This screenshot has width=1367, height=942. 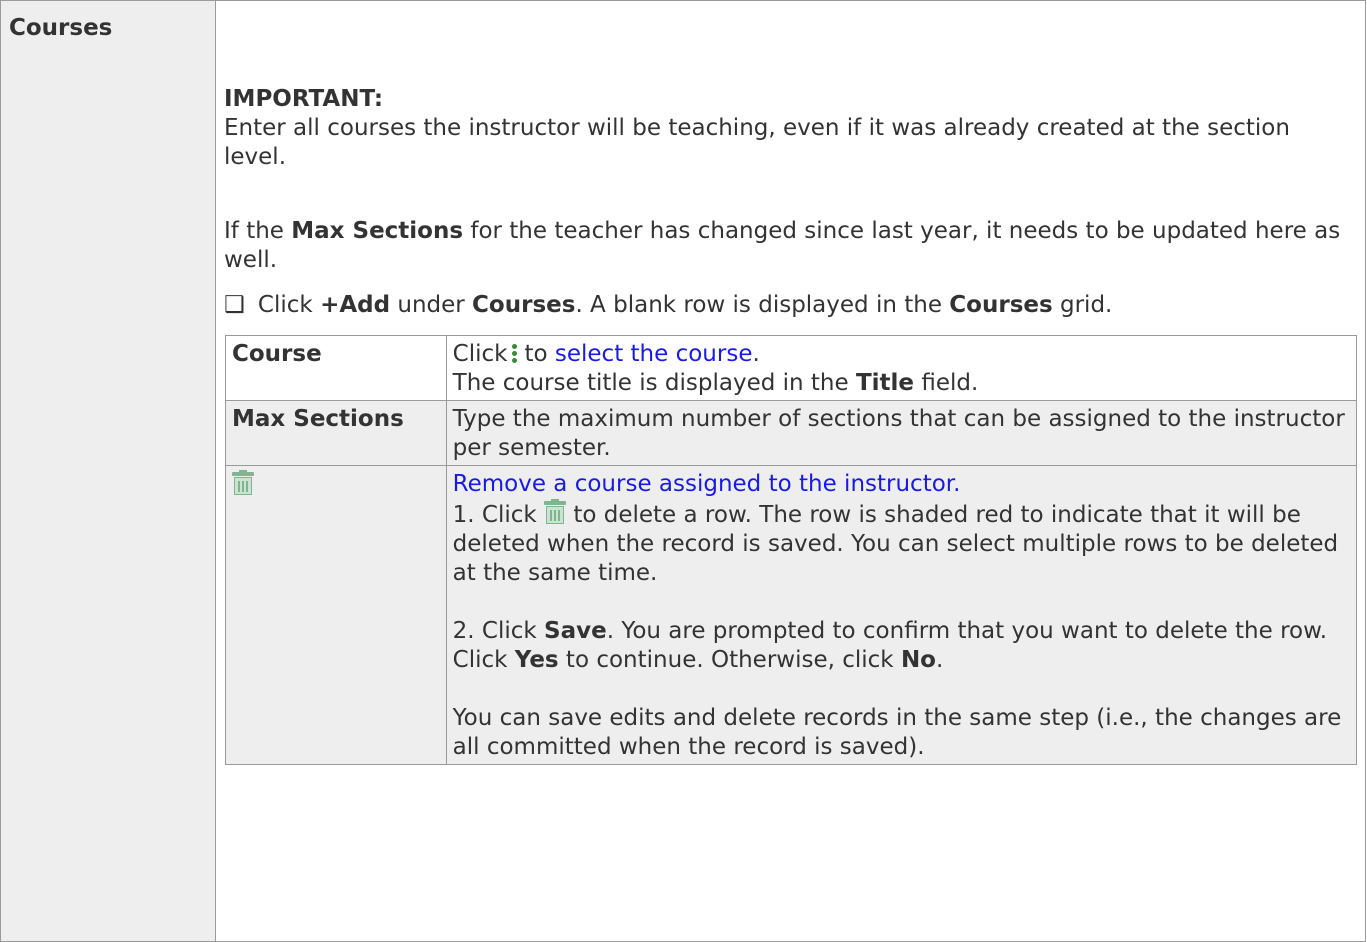 I want to click on add-term: +Add, so click(x=355, y=305).